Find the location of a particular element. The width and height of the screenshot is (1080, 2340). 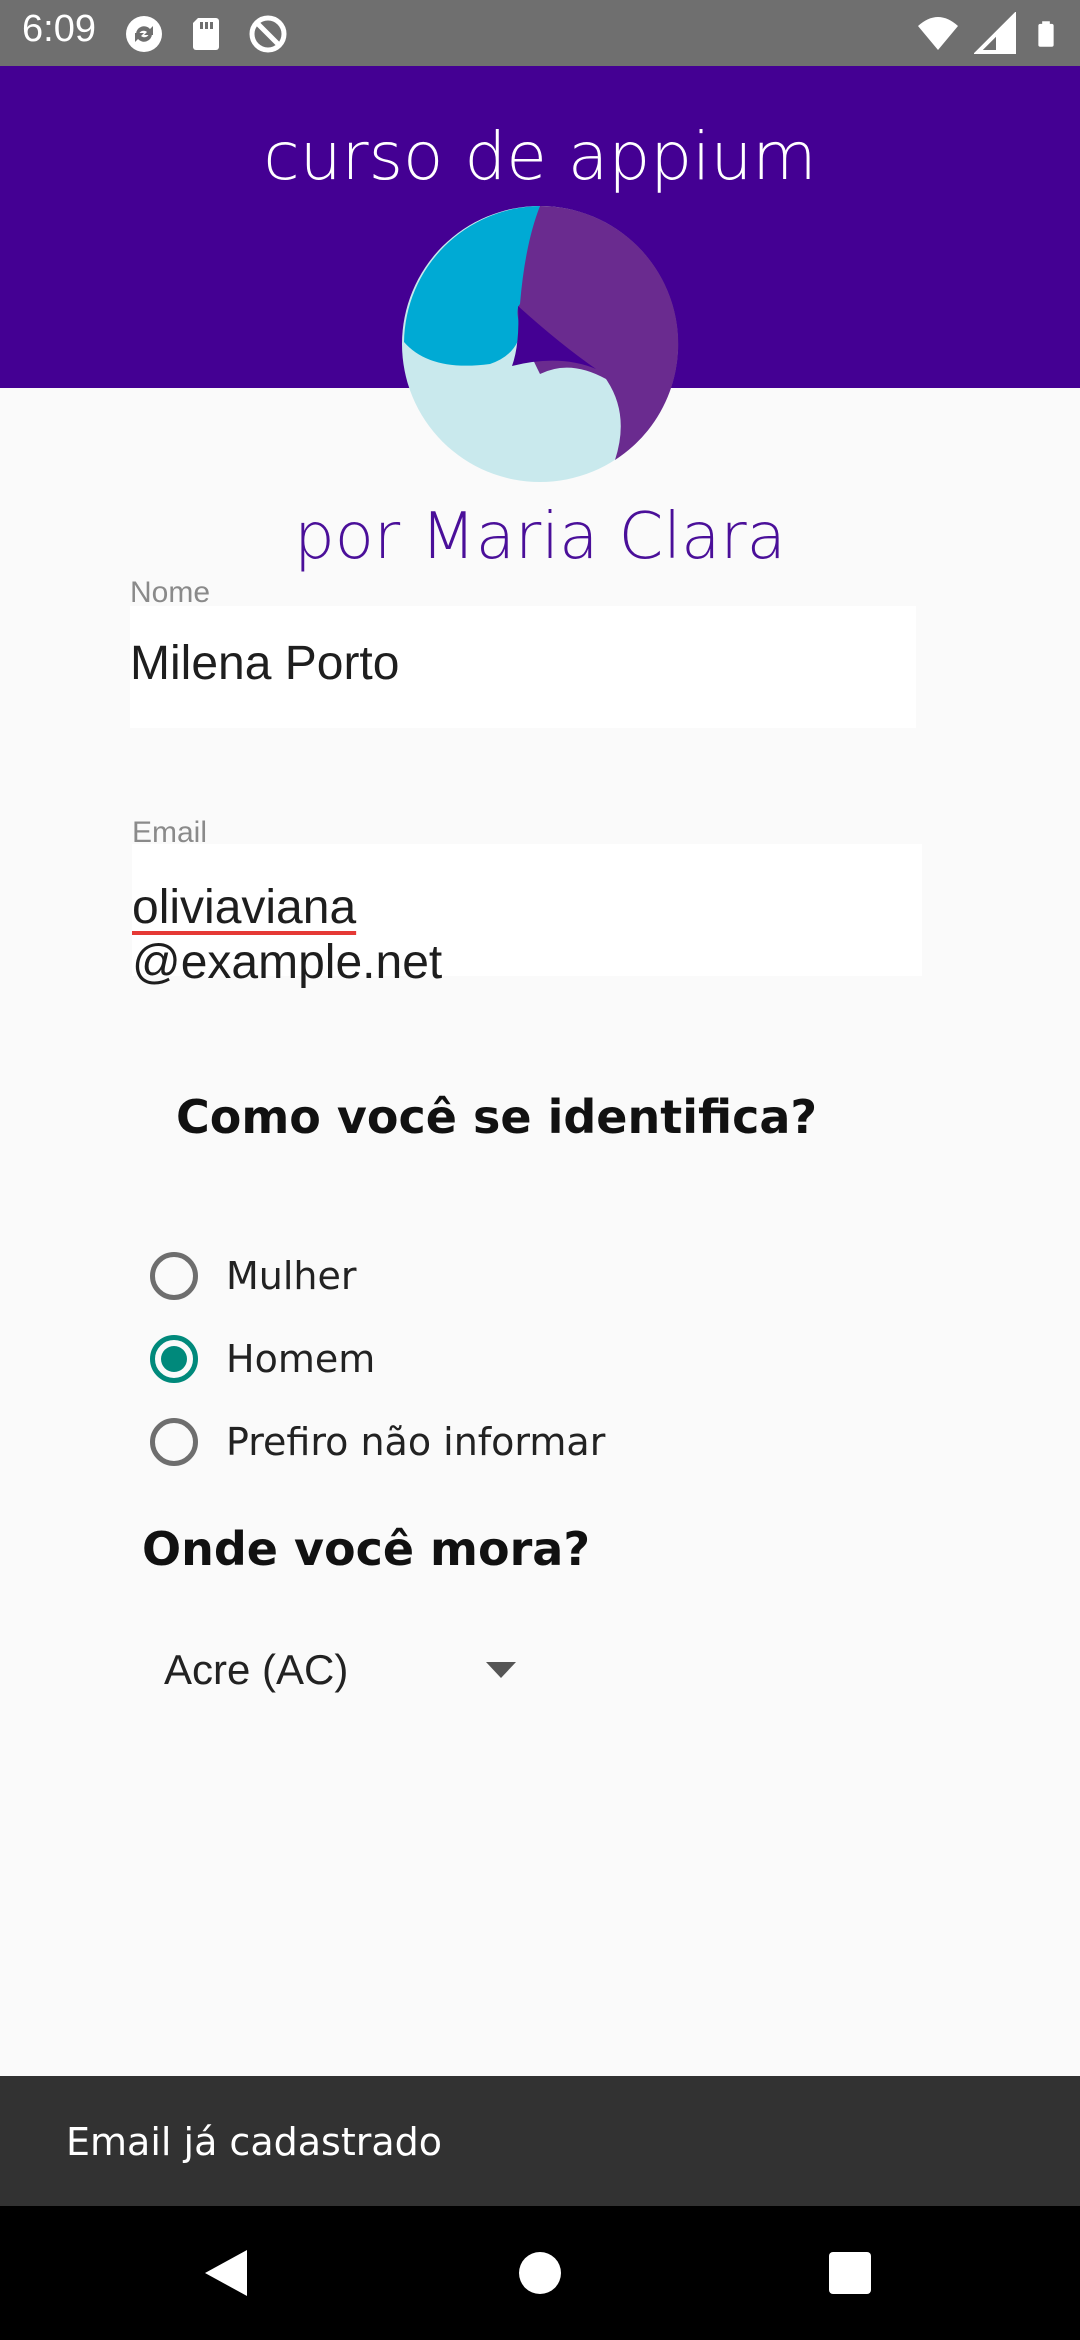

app-logo is located at coordinates (540, 343).